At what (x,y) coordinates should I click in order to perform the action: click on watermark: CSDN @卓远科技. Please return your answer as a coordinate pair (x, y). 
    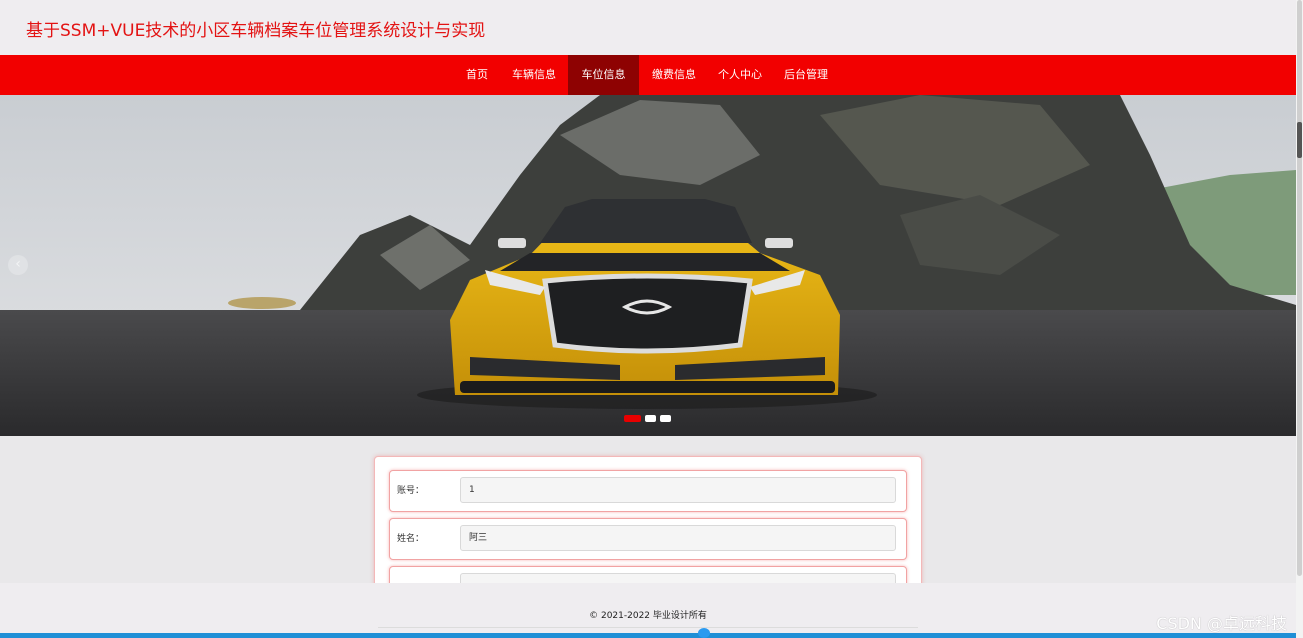
    Looking at the image, I should click on (1221, 623).